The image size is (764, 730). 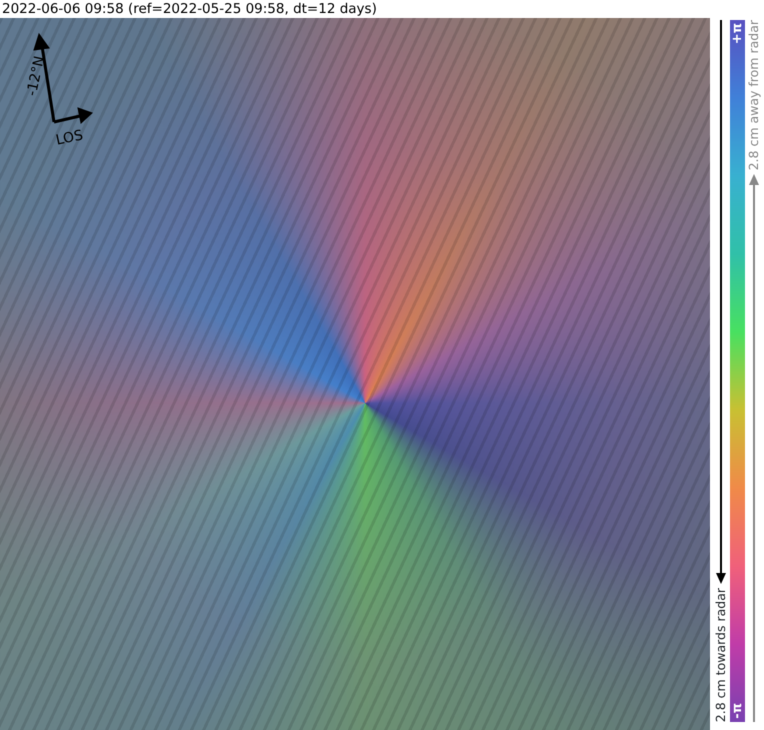 I want to click on up-arrow-icon, so click(x=754, y=448).